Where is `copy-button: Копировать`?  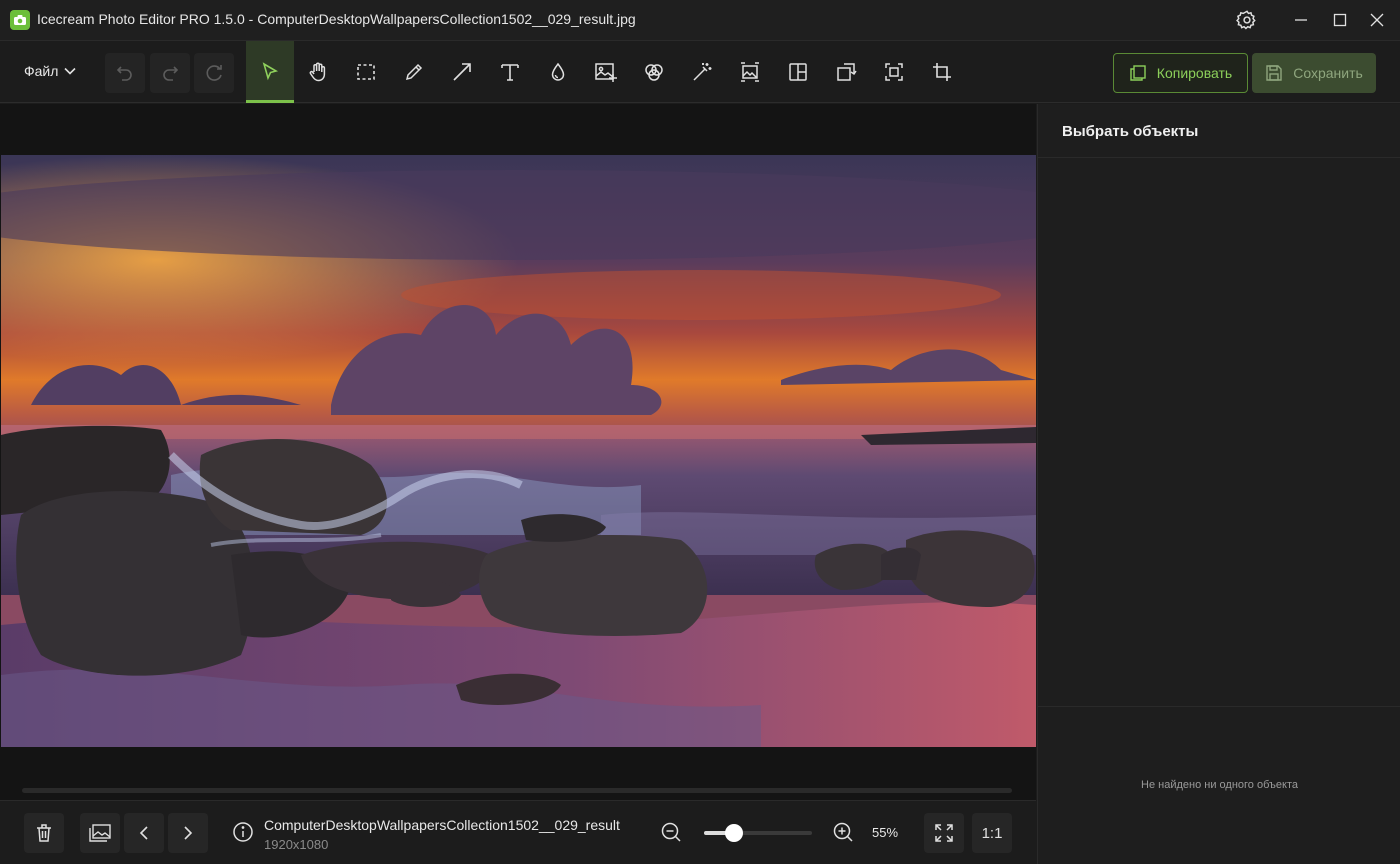
copy-button: Копировать is located at coordinates (1180, 73).